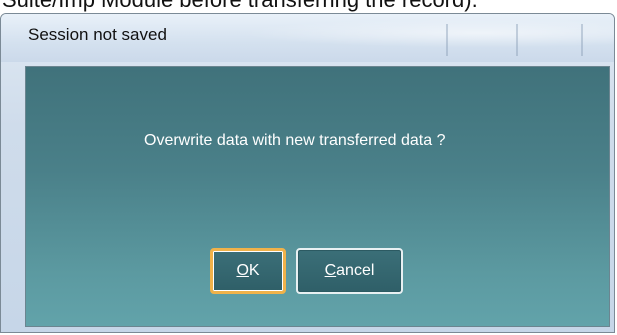  I want to click on dialog-title: Session not saved, so click(97, 34).